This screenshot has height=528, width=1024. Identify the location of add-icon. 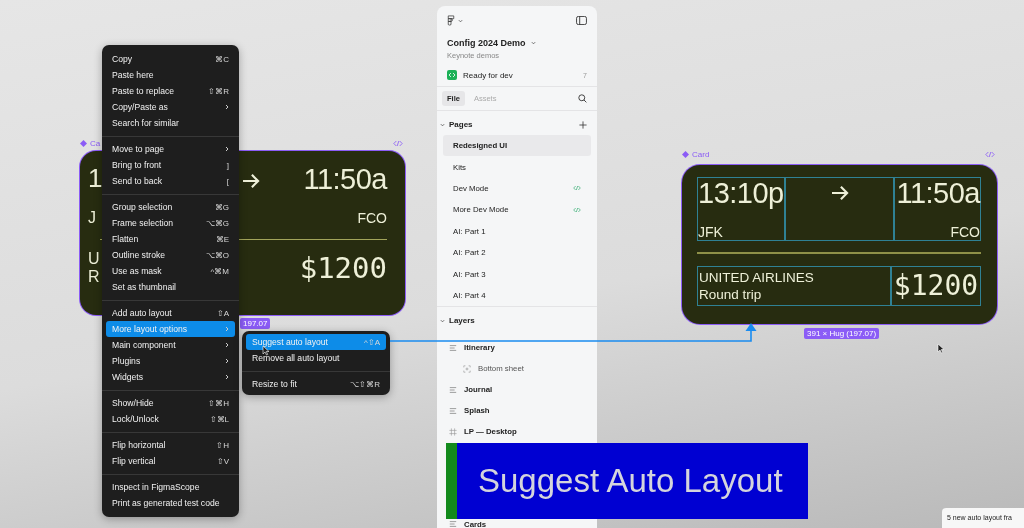
(583, 124).